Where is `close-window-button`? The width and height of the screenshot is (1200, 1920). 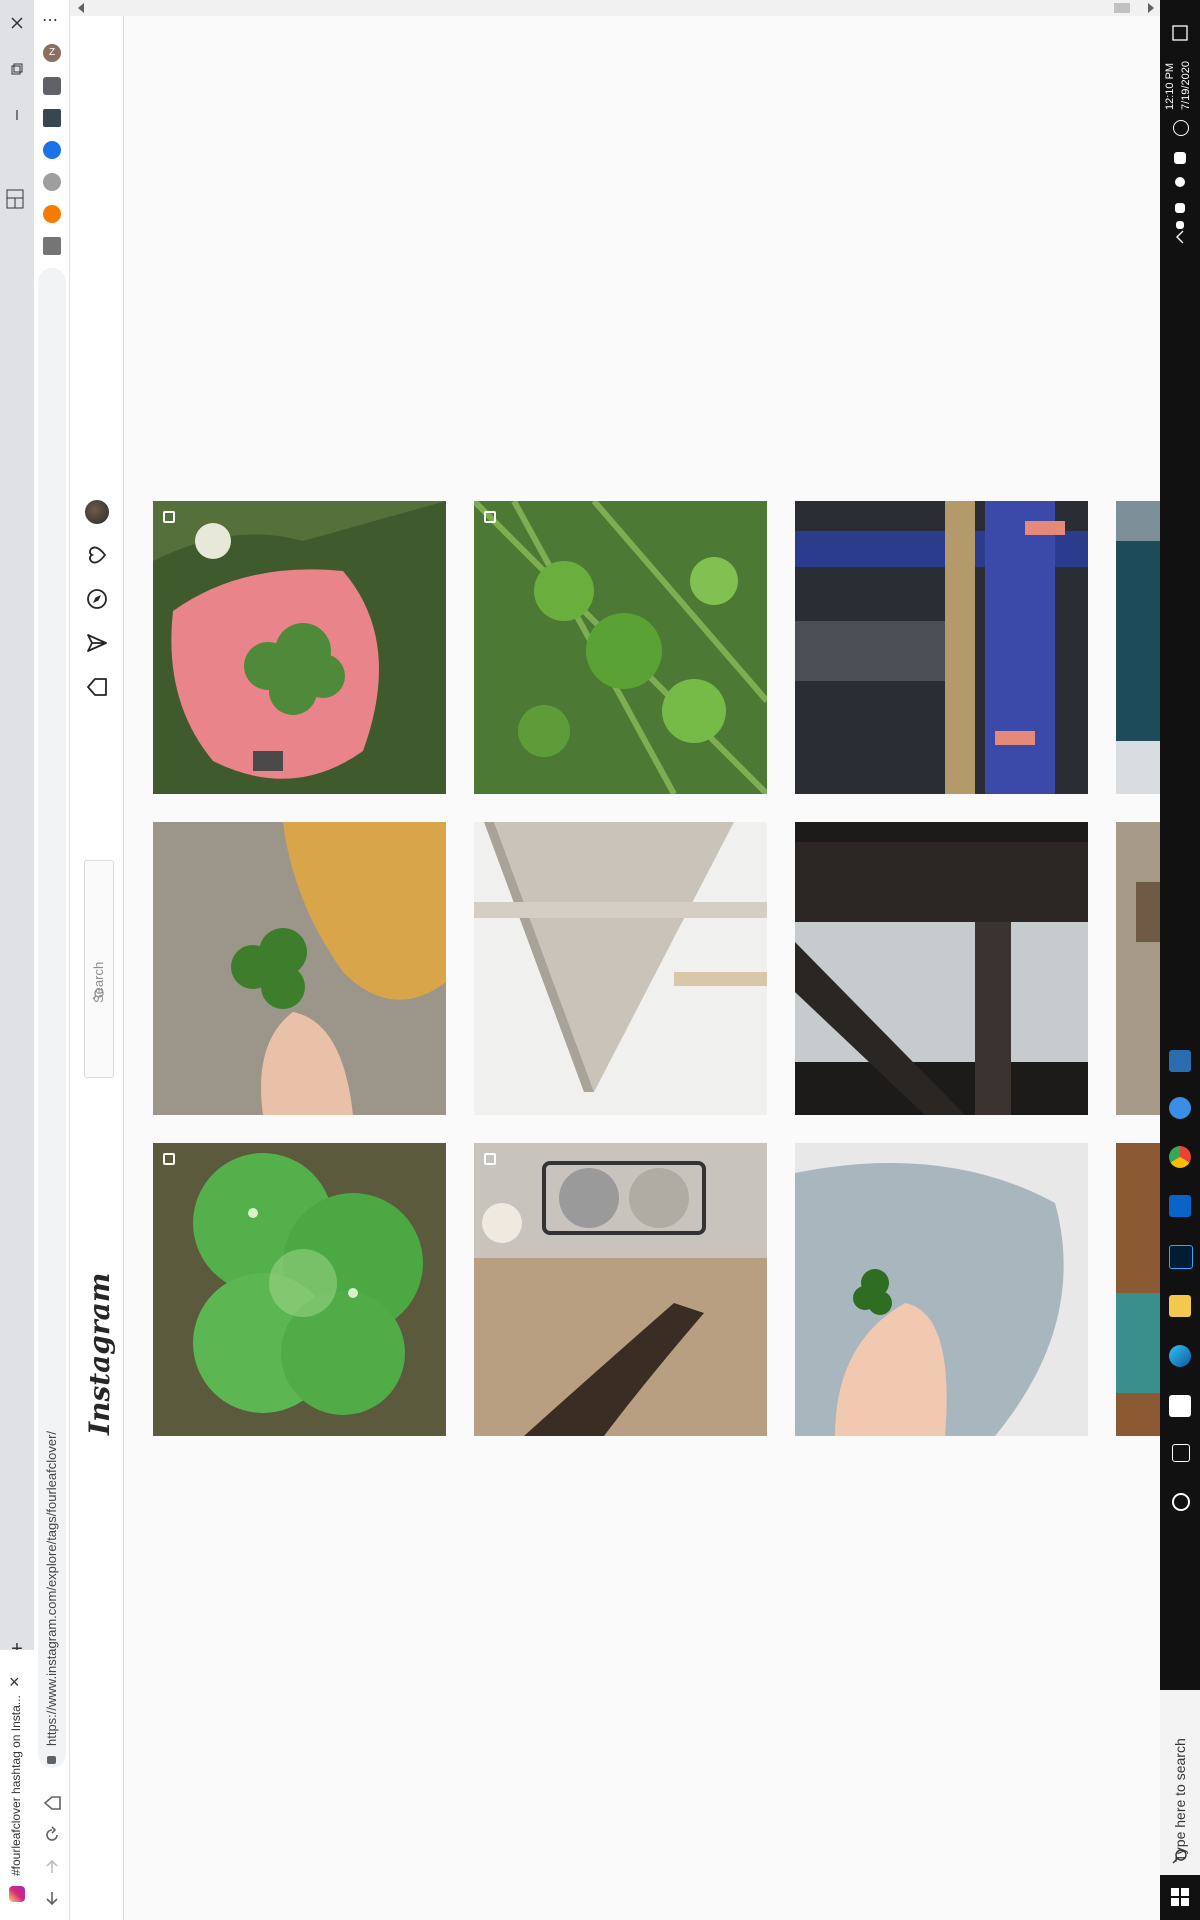
close-window-button is located at coordinates (17, 23).